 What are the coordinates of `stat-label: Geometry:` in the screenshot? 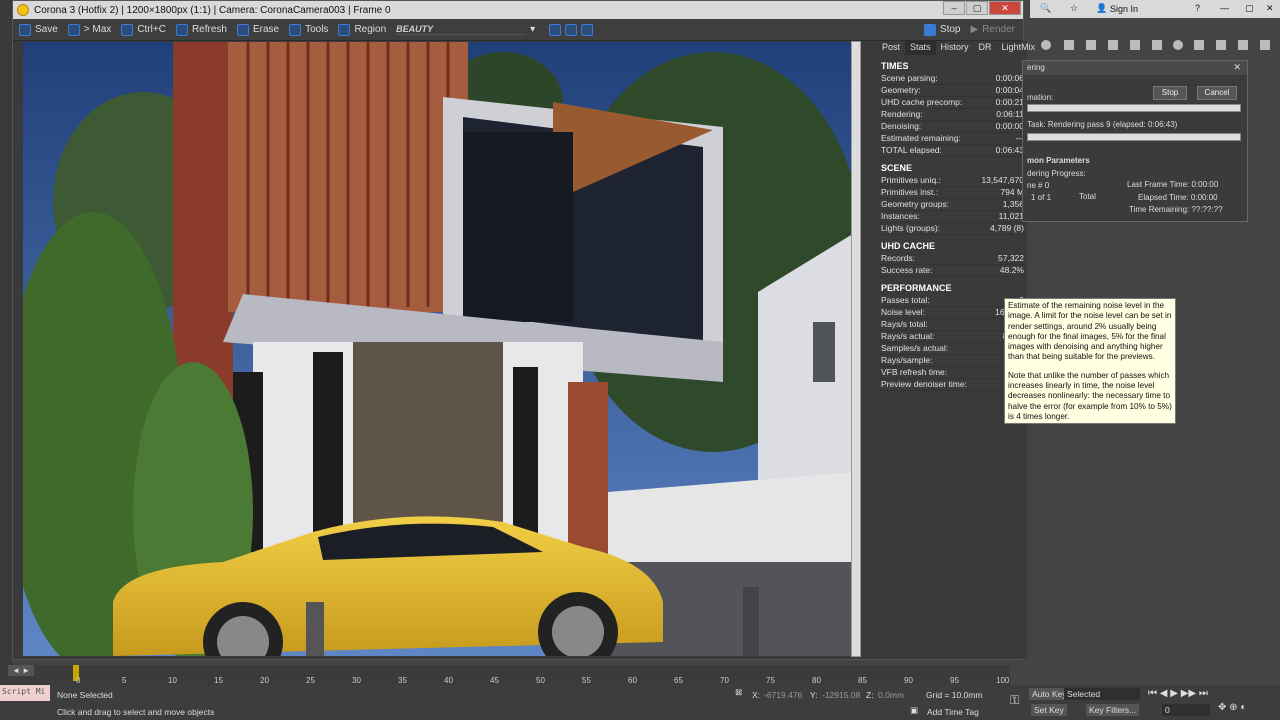 It's located at (901, 90).